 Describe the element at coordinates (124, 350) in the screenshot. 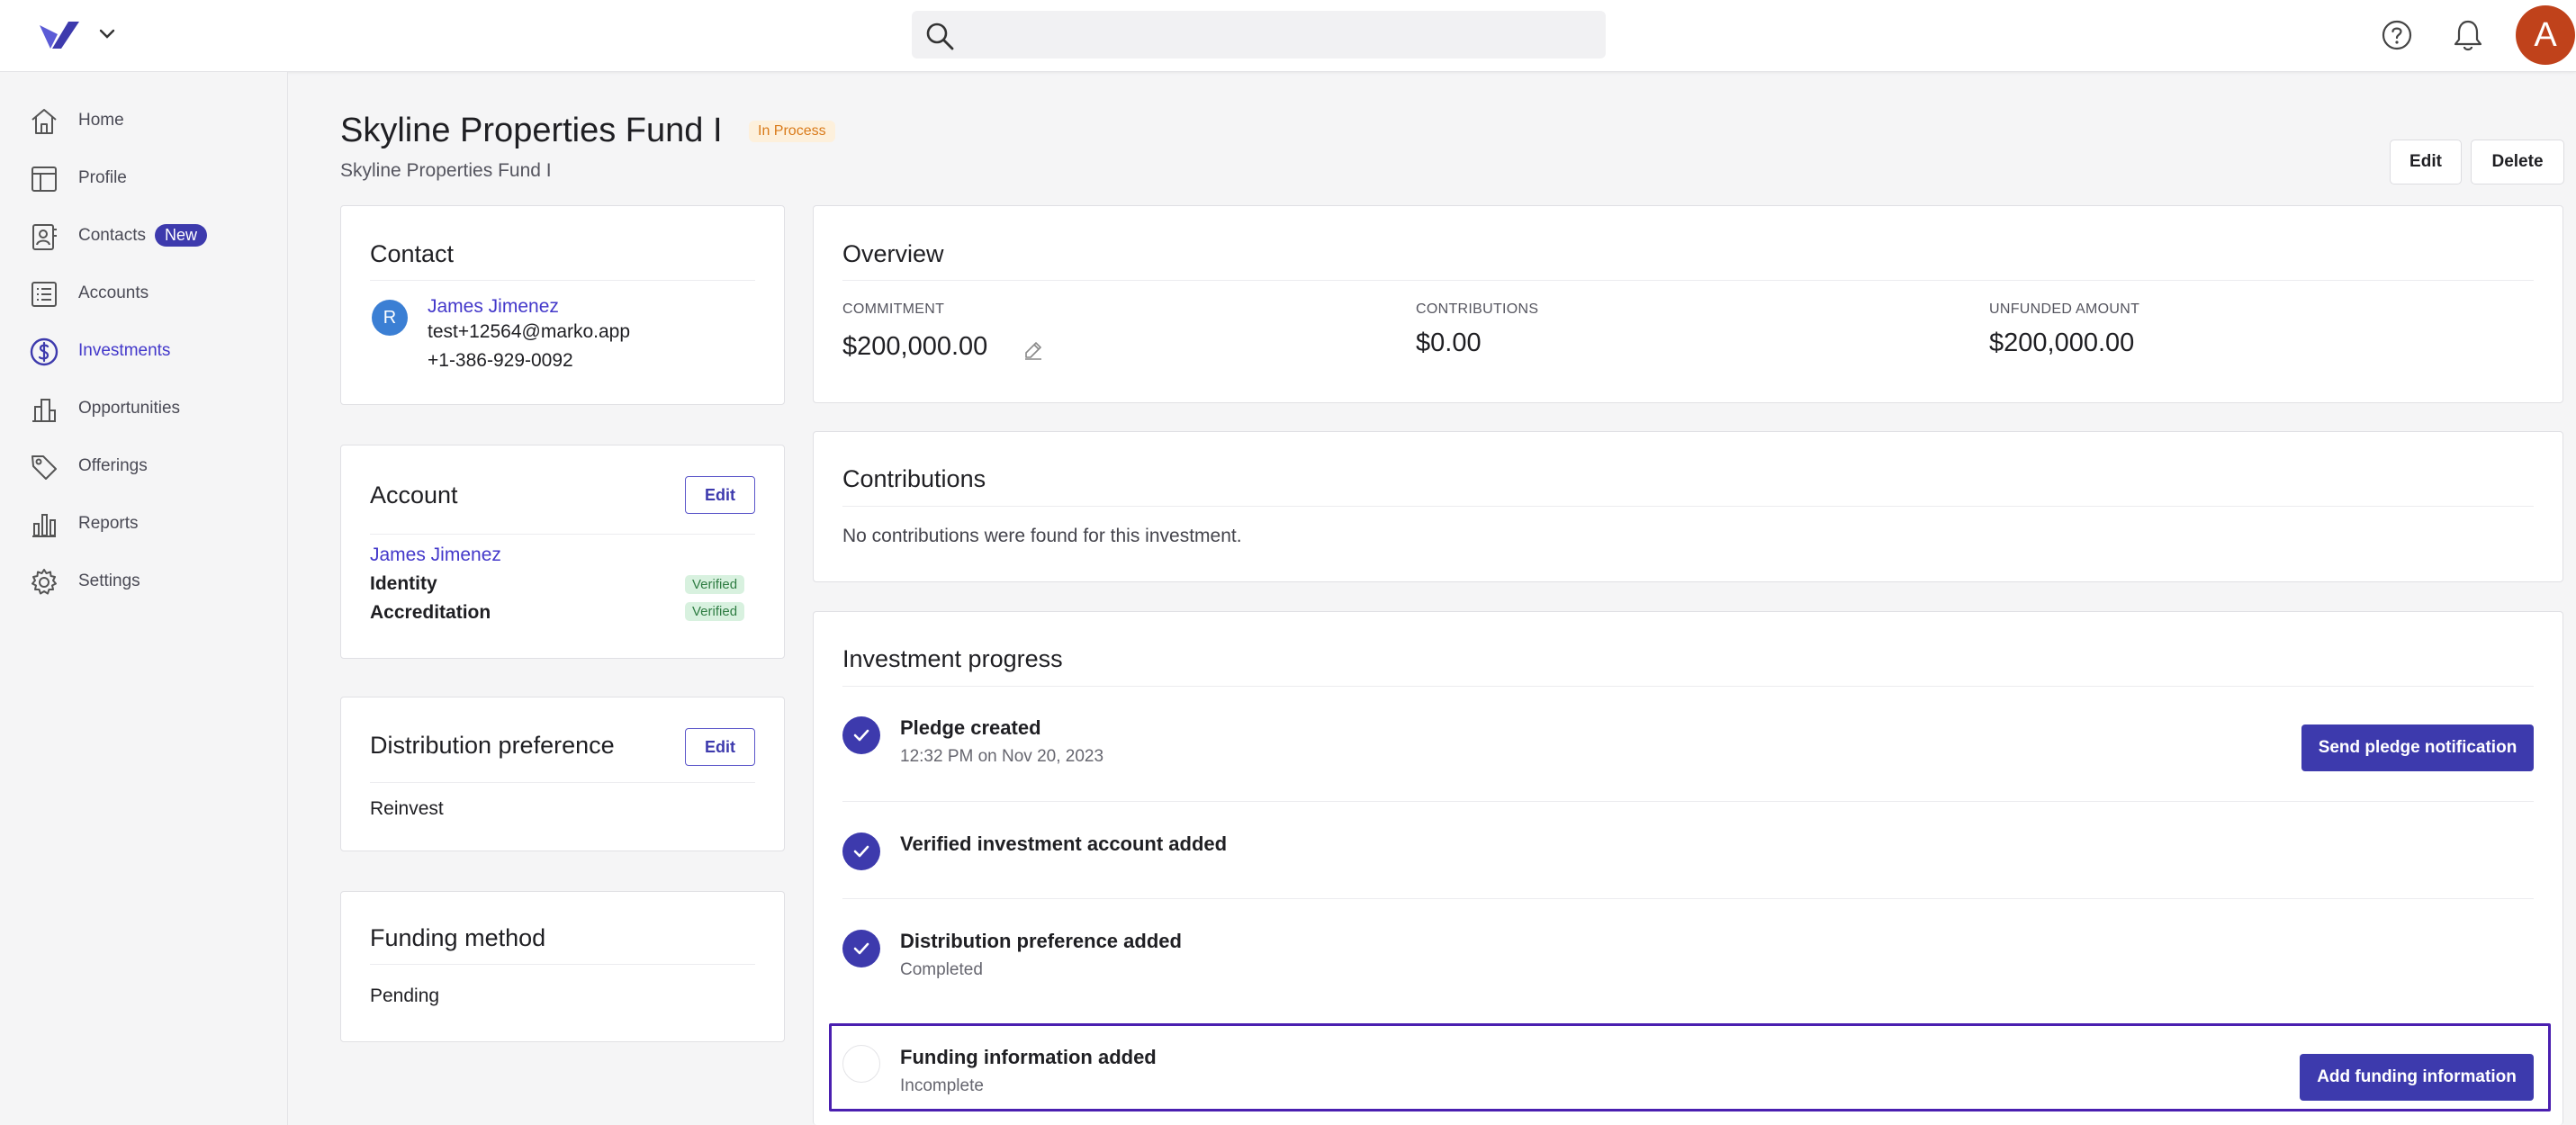

I see `sidebar-item-label: Investments` at that location.